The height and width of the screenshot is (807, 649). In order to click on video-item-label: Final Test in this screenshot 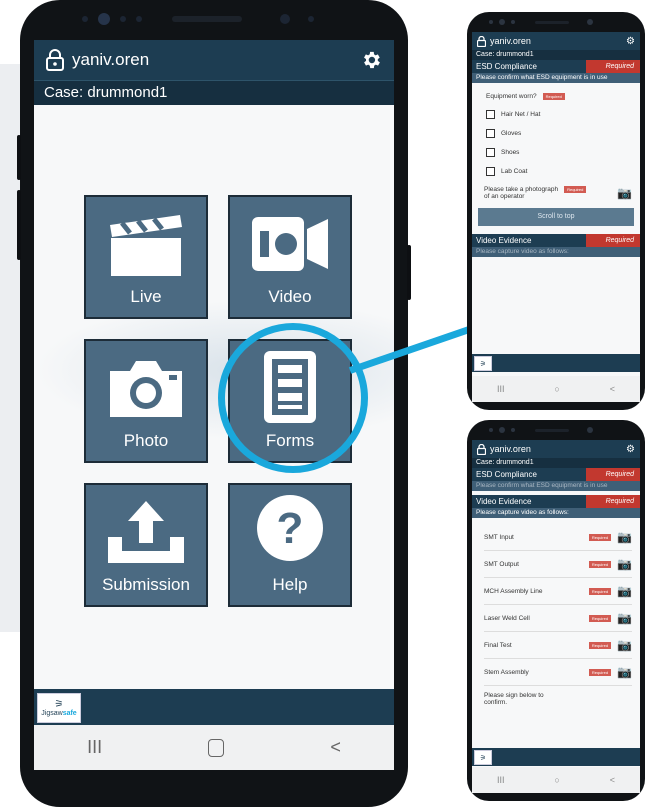, I will do `click(498, 645)`.